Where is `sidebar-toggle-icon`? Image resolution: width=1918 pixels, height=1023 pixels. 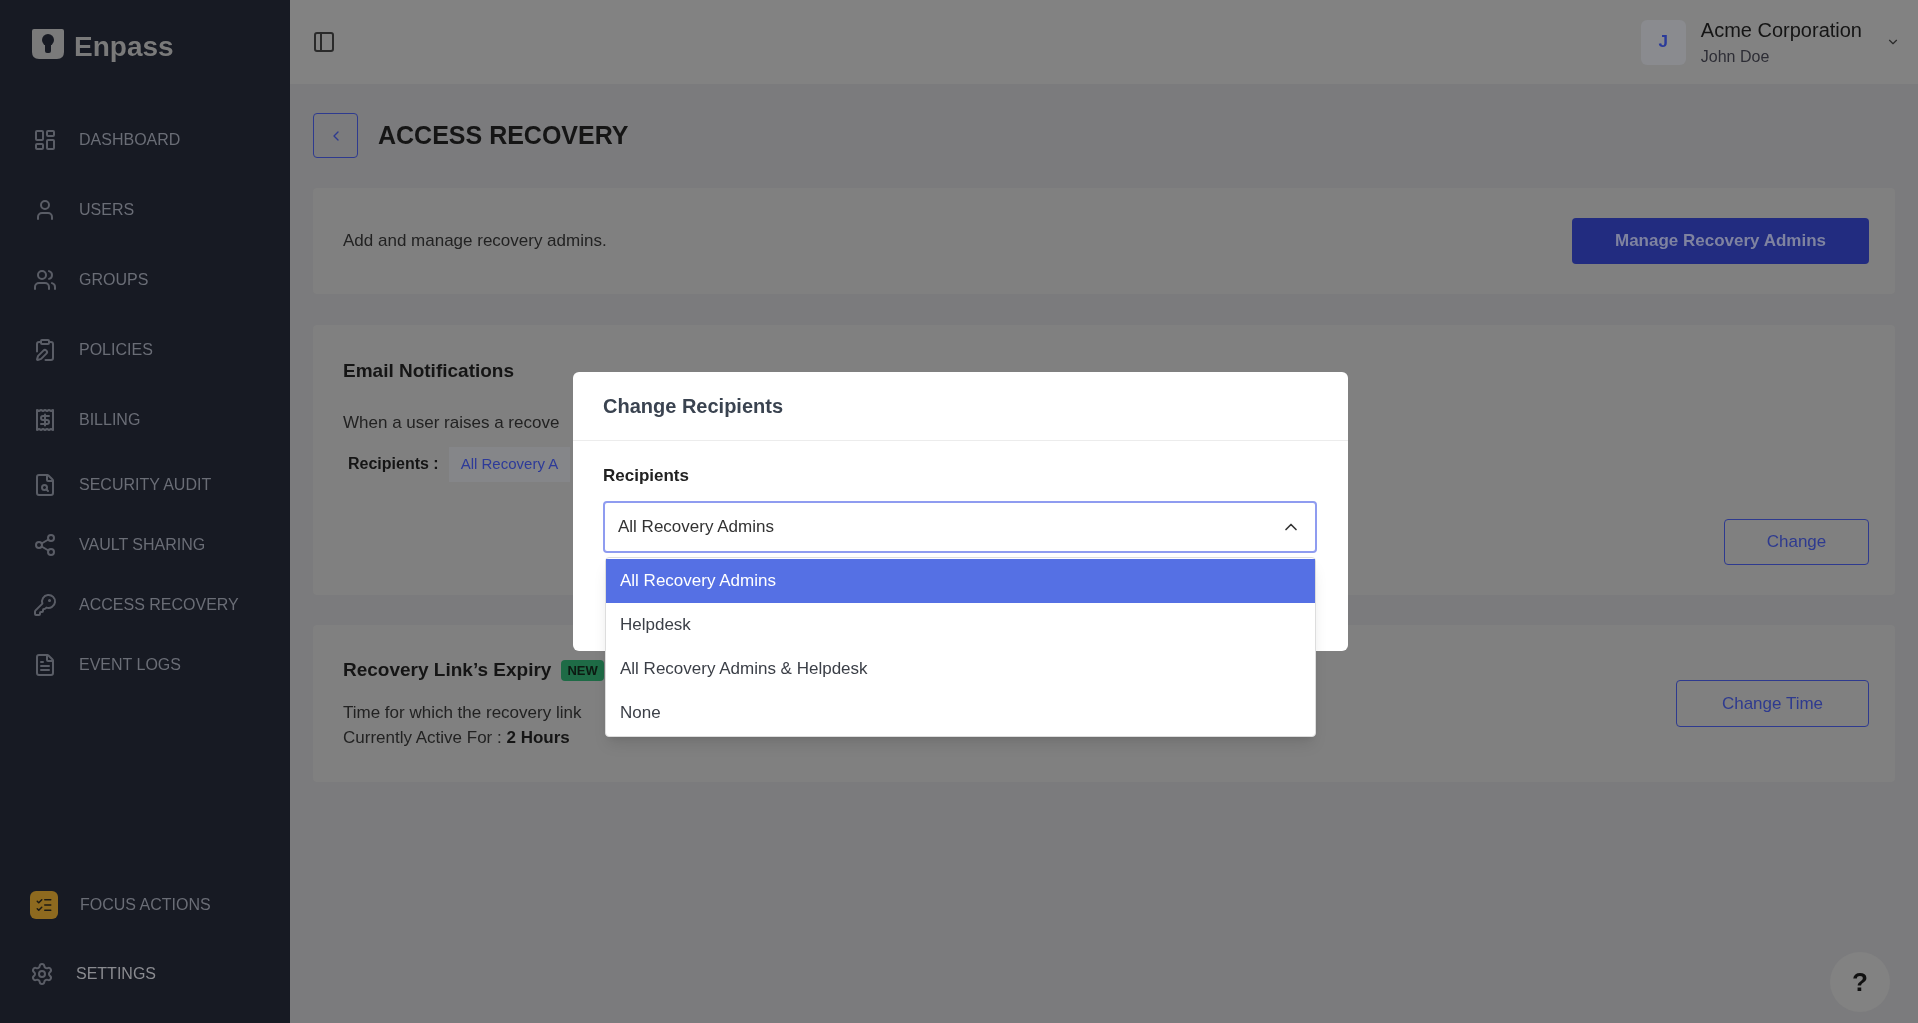 sidebar-toggle-icon is located at coordinates (324, 42).